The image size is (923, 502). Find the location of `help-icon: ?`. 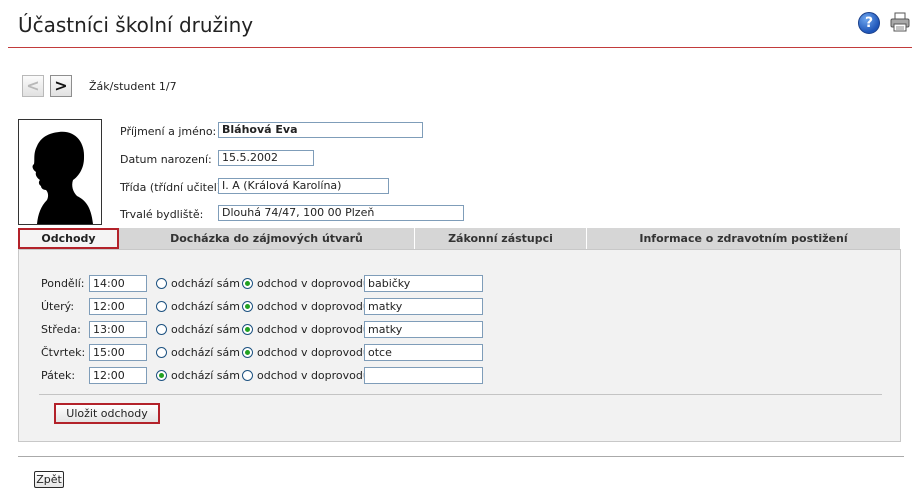

help-icon: ? is located at coordinates (869, 23).